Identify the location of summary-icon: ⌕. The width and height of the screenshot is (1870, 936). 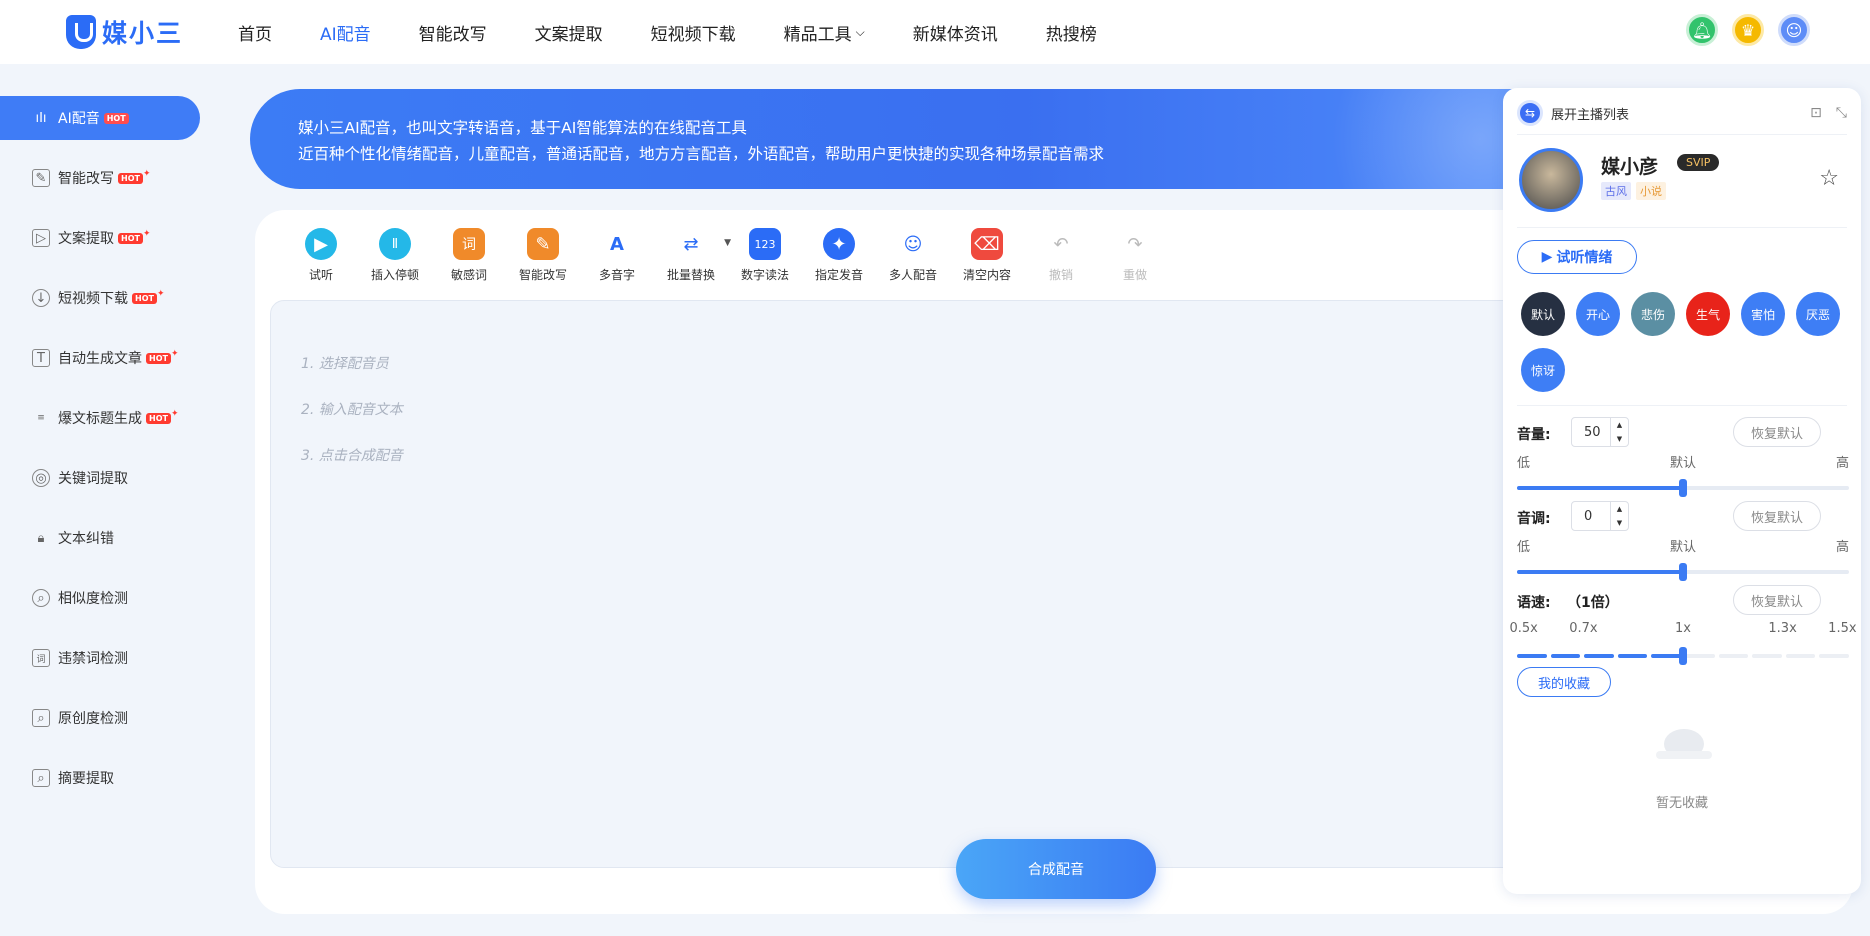
(41, 778).